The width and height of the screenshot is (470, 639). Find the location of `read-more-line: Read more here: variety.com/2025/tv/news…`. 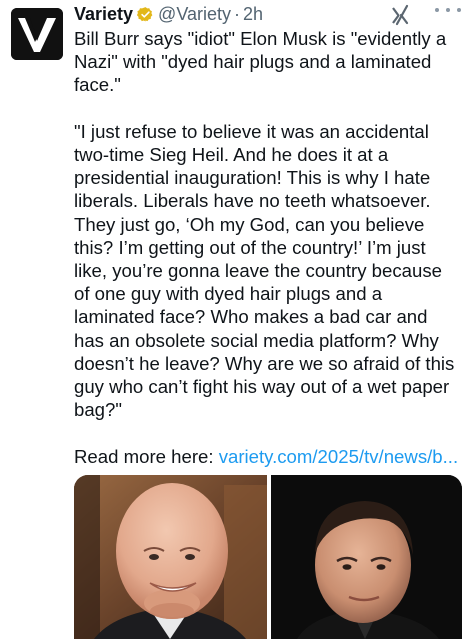

read-more-line: Read more here: variety.com/2025/tv/news… is located at coordinates (268, 456).